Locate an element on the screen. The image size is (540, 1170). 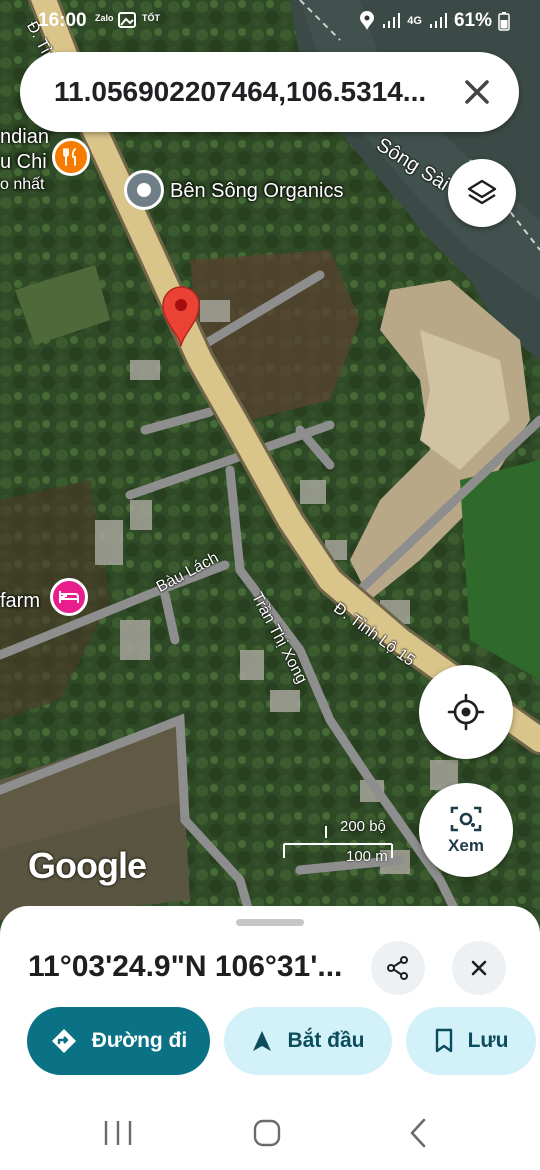
home-icon is located at coordinates (267, 1133).